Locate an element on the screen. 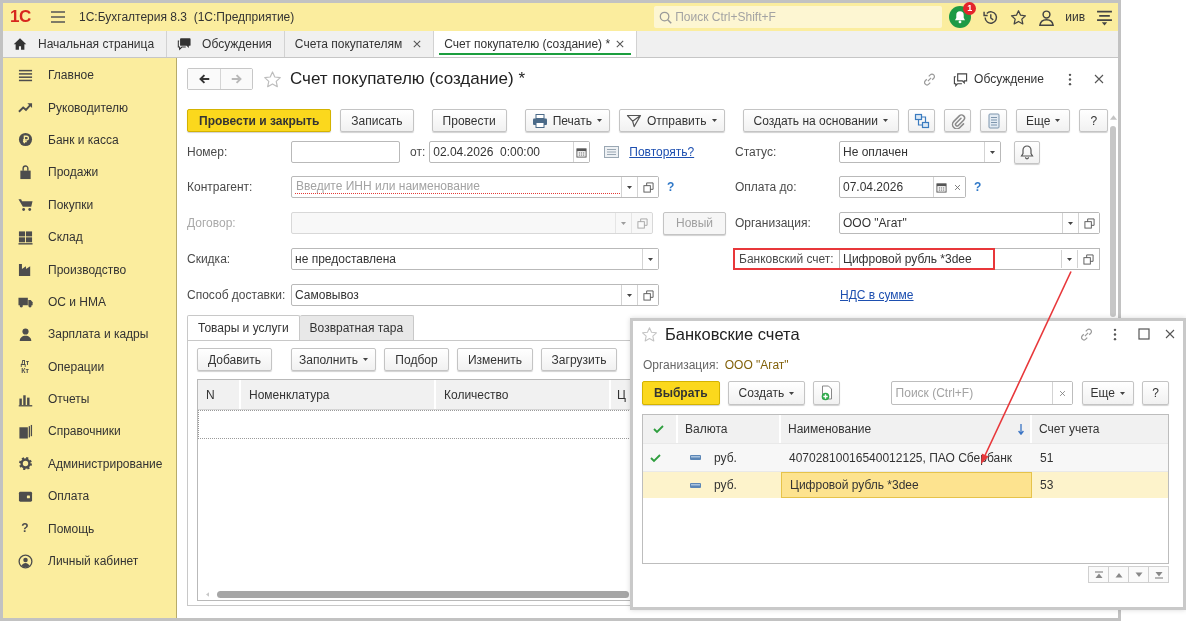 This screenshot has width=1186, height=621. vat-link: НДС в сумме is located at coordinates (877, 295).